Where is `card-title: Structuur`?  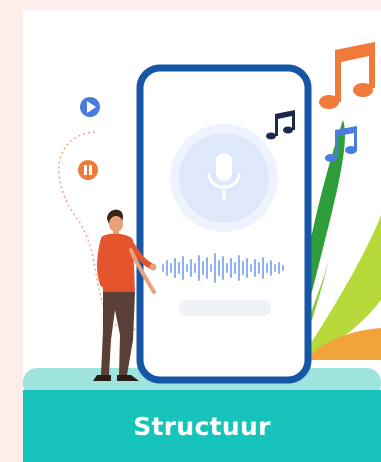
card-title: Structuur is located at coordinates (202, 426).